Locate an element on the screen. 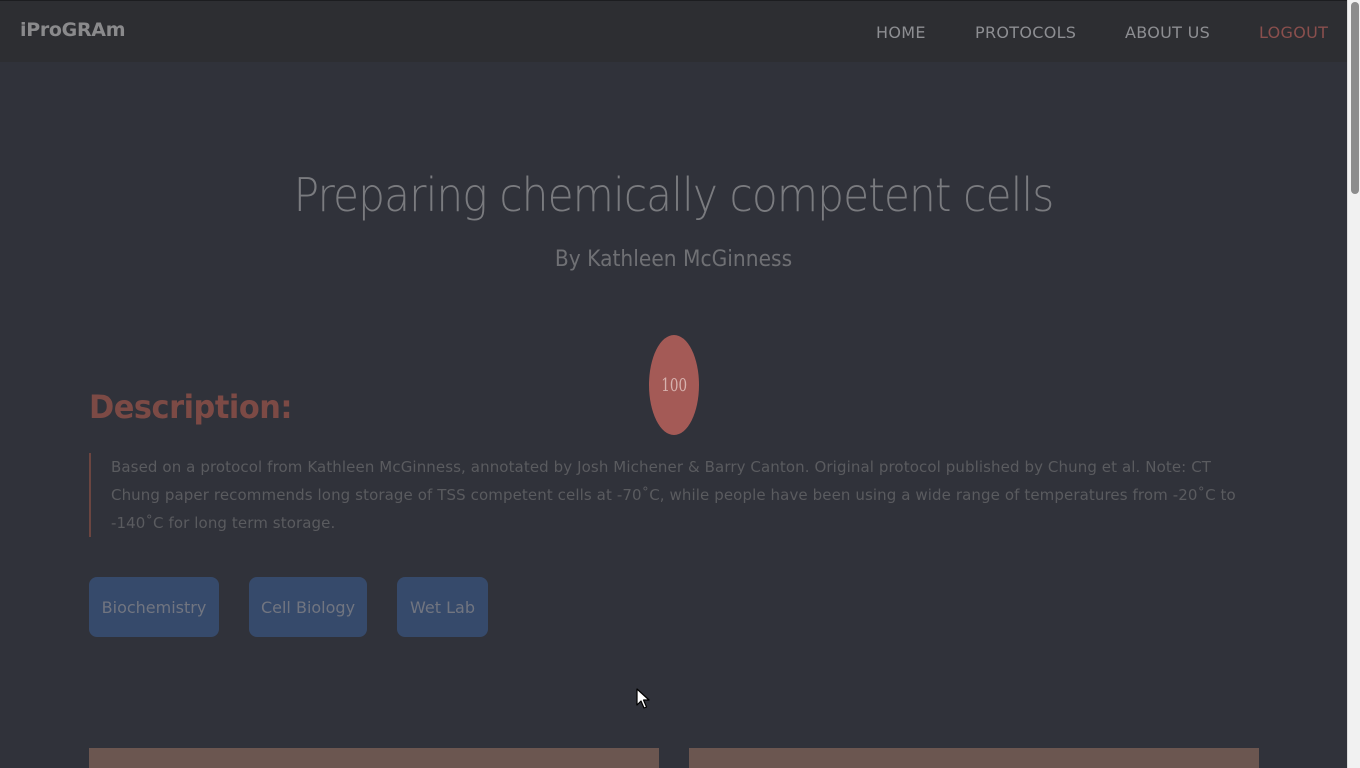 This screenshot has height=768, width=1360. score-badge: 100 is located at coordinates (674, 385).